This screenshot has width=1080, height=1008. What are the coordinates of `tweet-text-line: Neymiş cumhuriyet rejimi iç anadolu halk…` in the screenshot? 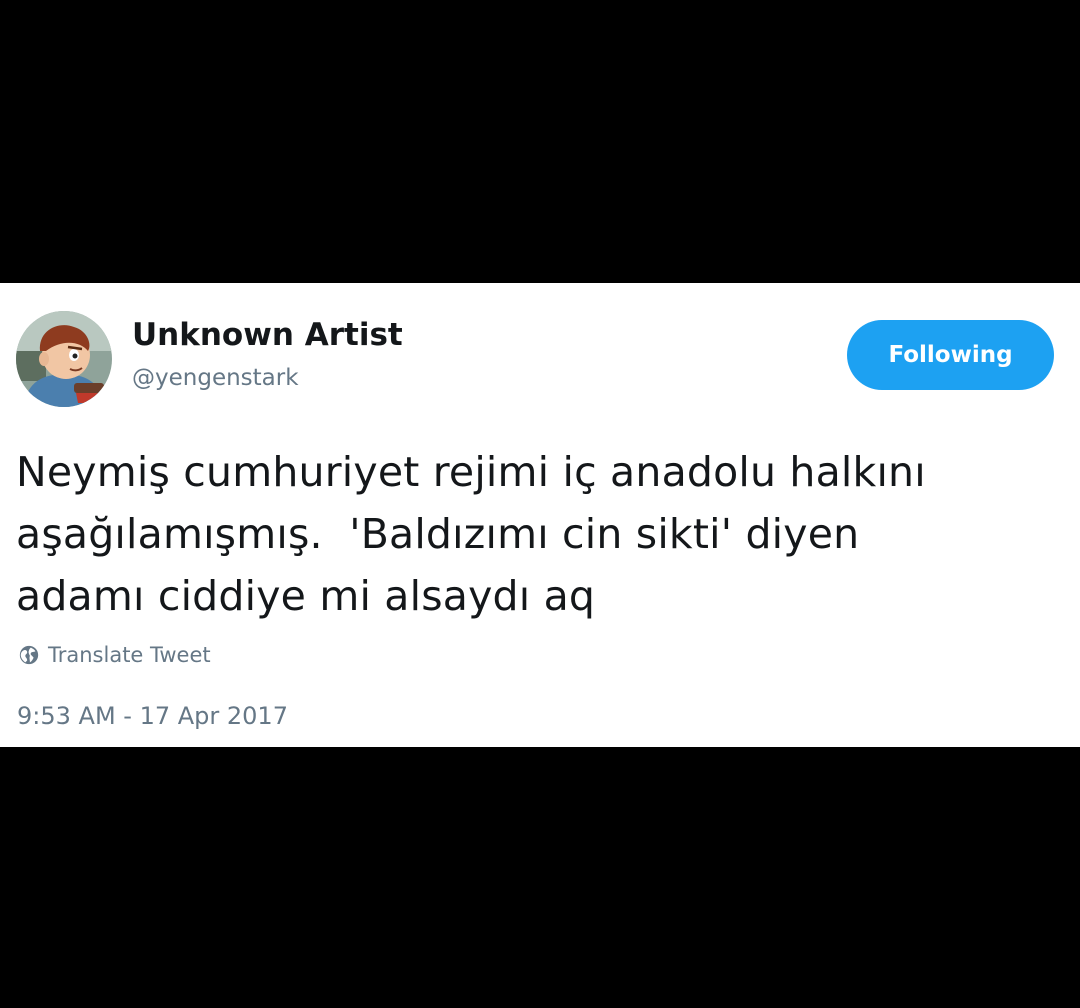 It's located at (471, 472).